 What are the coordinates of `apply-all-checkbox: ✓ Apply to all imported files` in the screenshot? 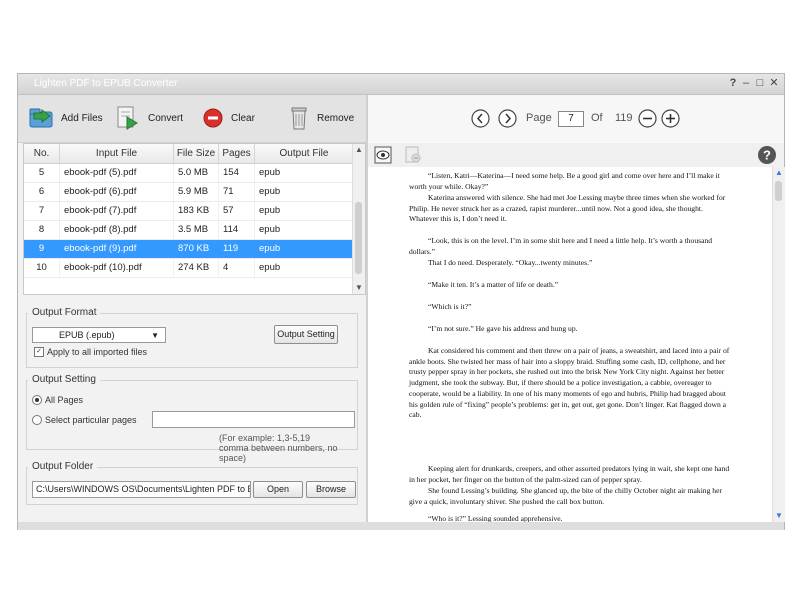 It's located at (90, 352).